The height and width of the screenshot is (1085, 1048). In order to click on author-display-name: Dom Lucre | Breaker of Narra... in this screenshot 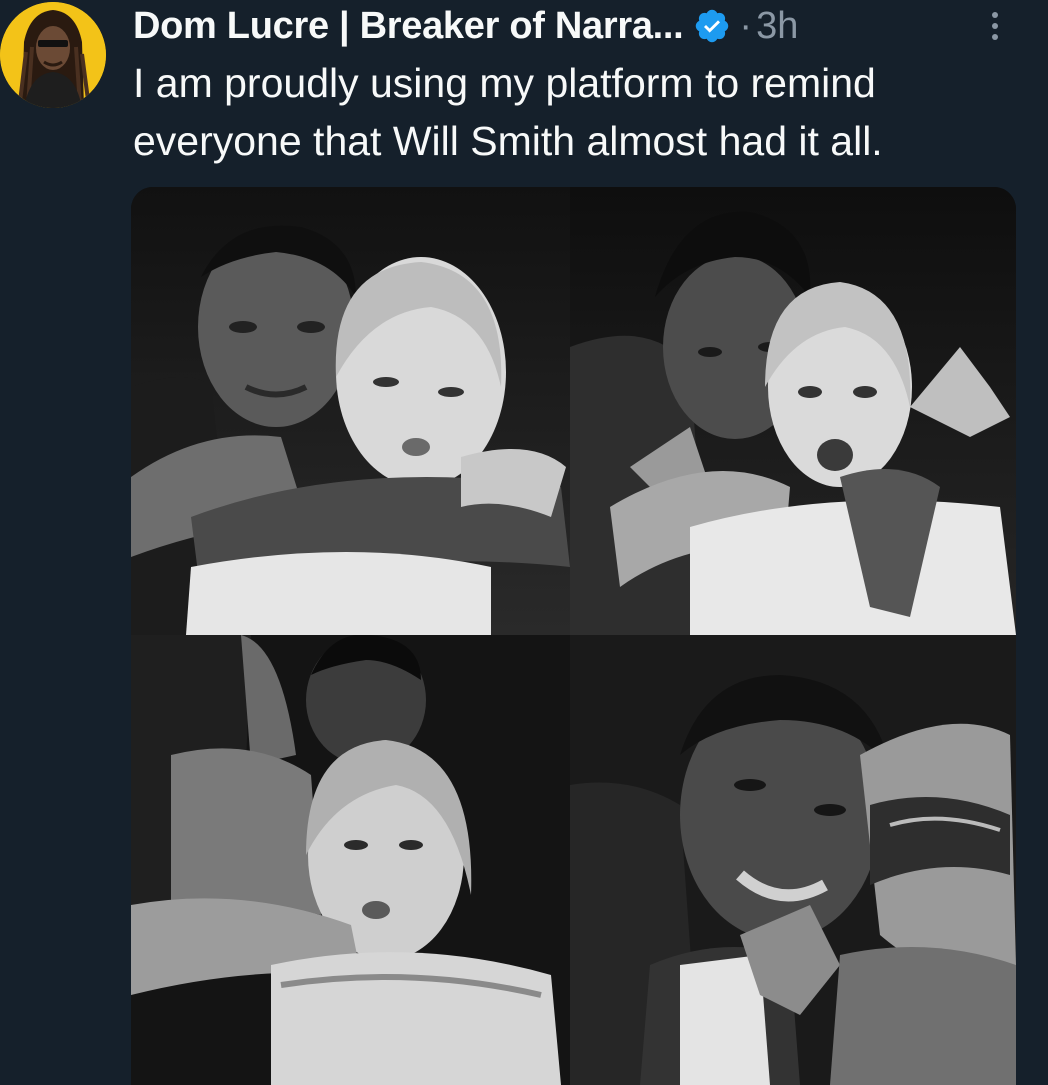, I will do `click(408, 26)`.